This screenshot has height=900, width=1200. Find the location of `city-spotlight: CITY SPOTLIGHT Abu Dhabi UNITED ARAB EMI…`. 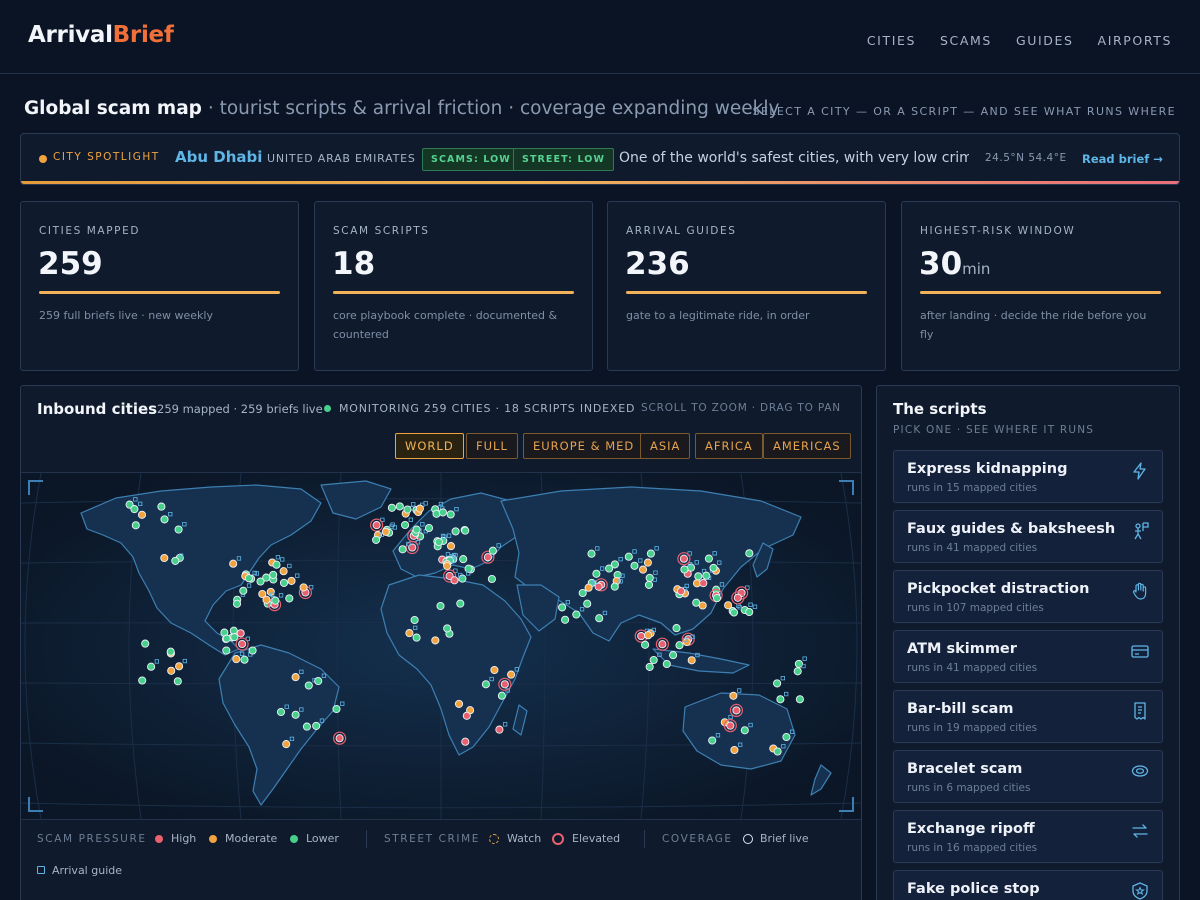

city-spotlight: CITY SPOTLIGHT Abu Dhabi UNITED ARAB EMI… is located at coordinates (600, 159).